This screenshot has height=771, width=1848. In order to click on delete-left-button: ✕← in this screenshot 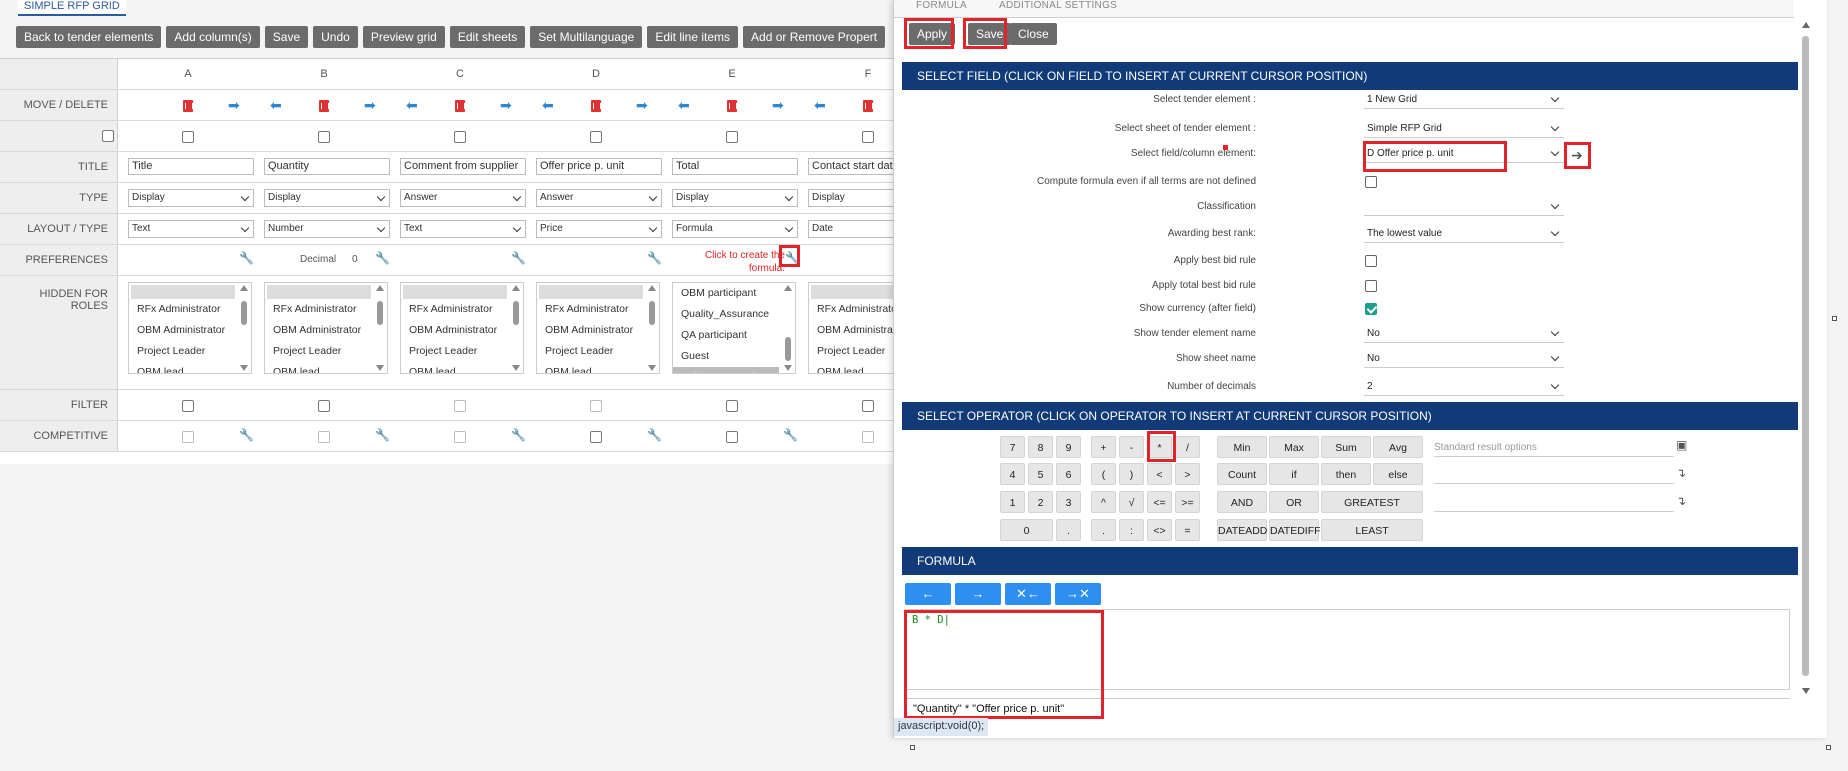, I will do `click(1028, 594)`.